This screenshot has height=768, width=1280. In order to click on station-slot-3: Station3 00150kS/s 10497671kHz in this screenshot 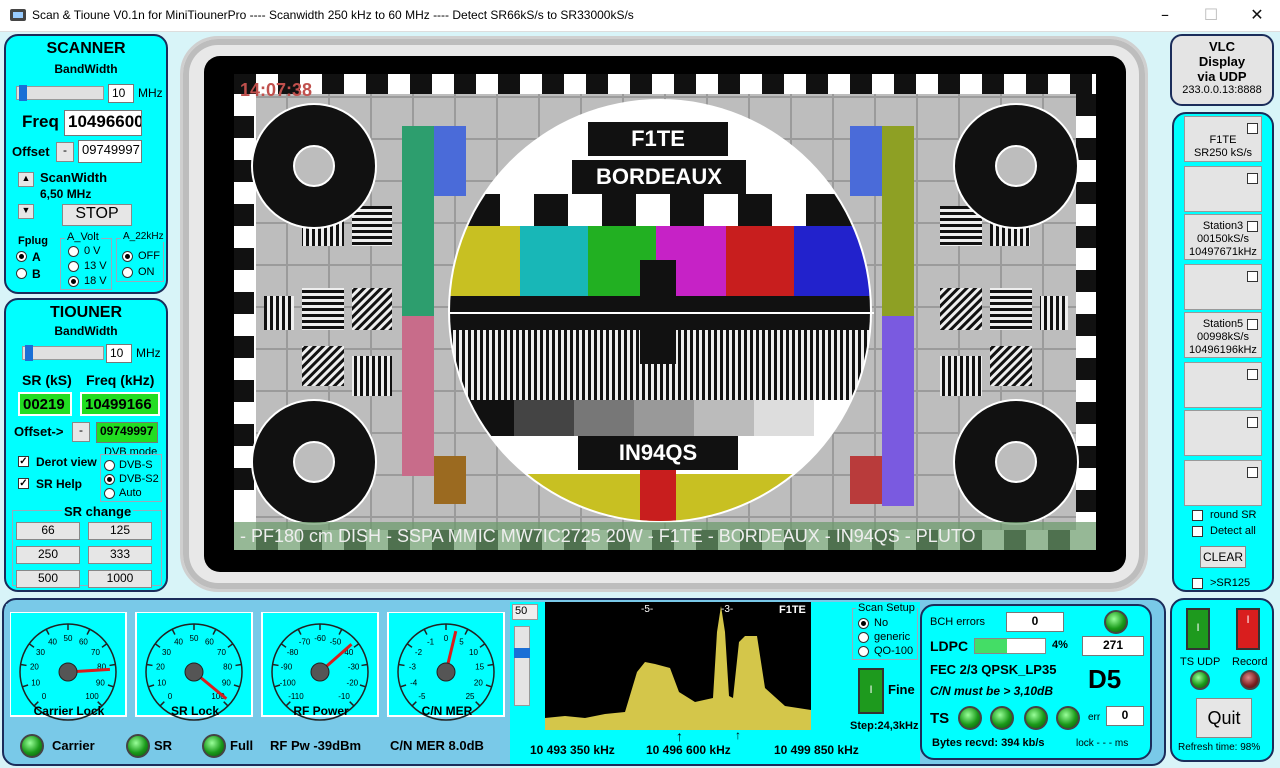, I will do `click(1223, 237)`.